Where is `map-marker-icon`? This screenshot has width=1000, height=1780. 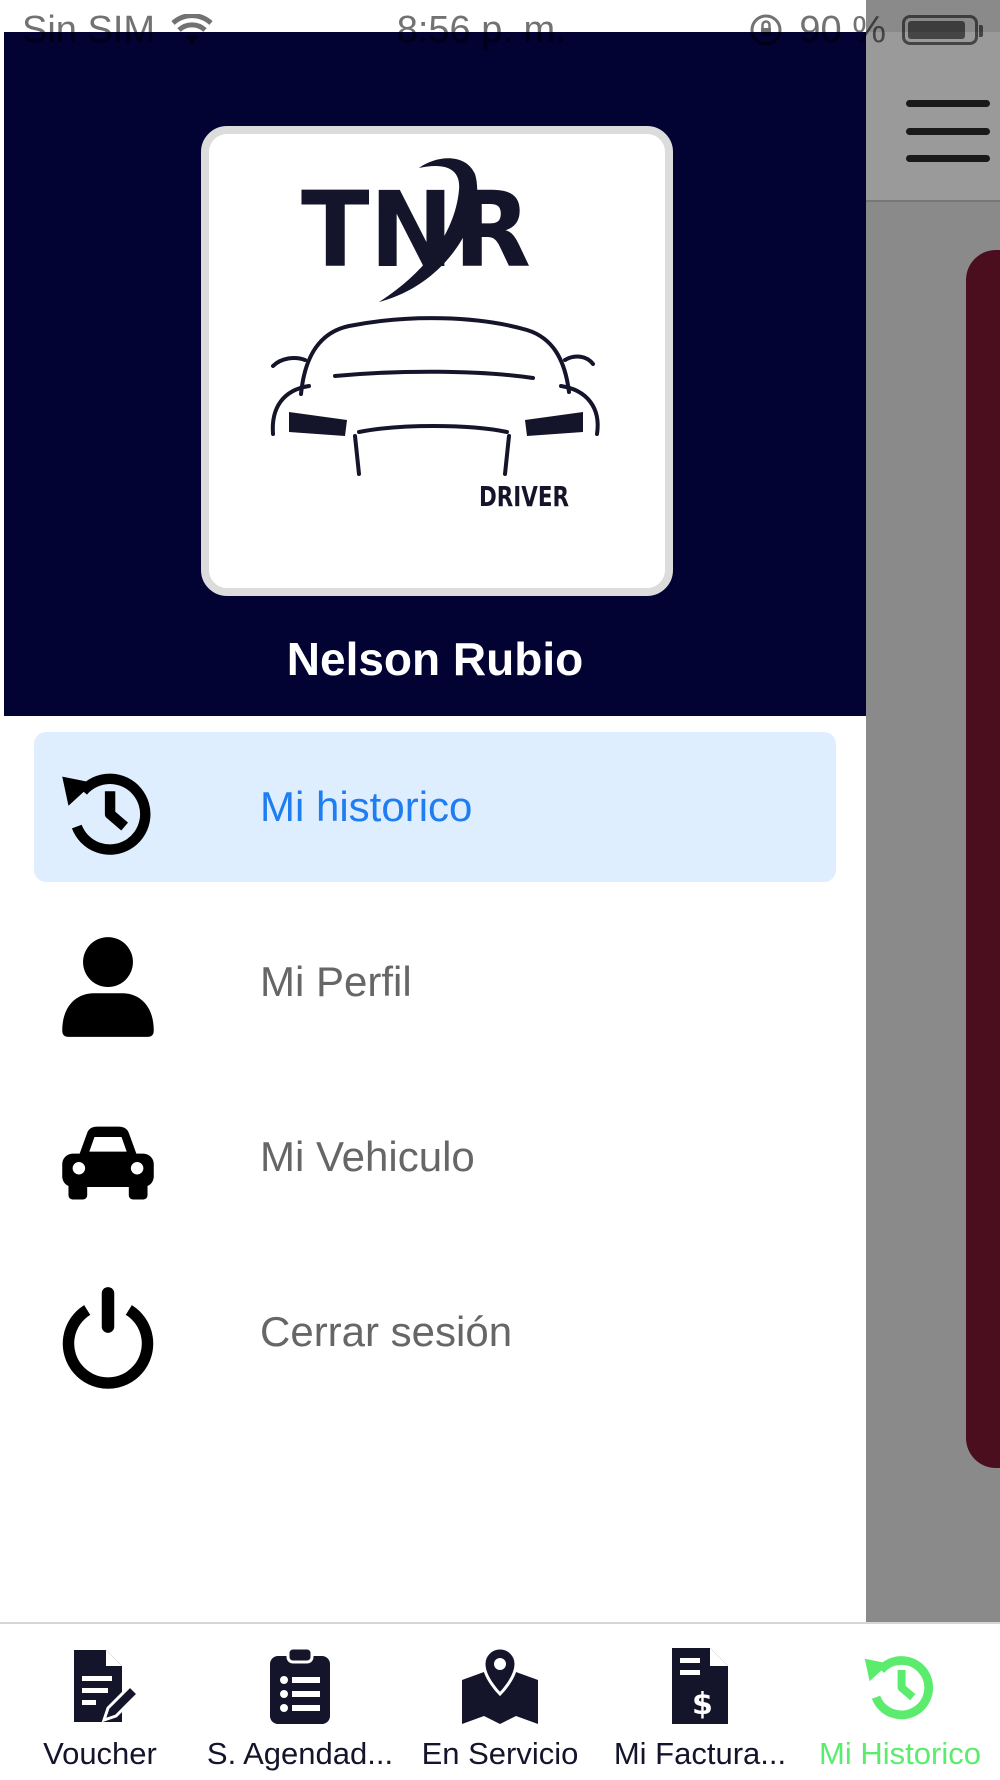 map-marker-icon is located at coordinates (500, 1685).